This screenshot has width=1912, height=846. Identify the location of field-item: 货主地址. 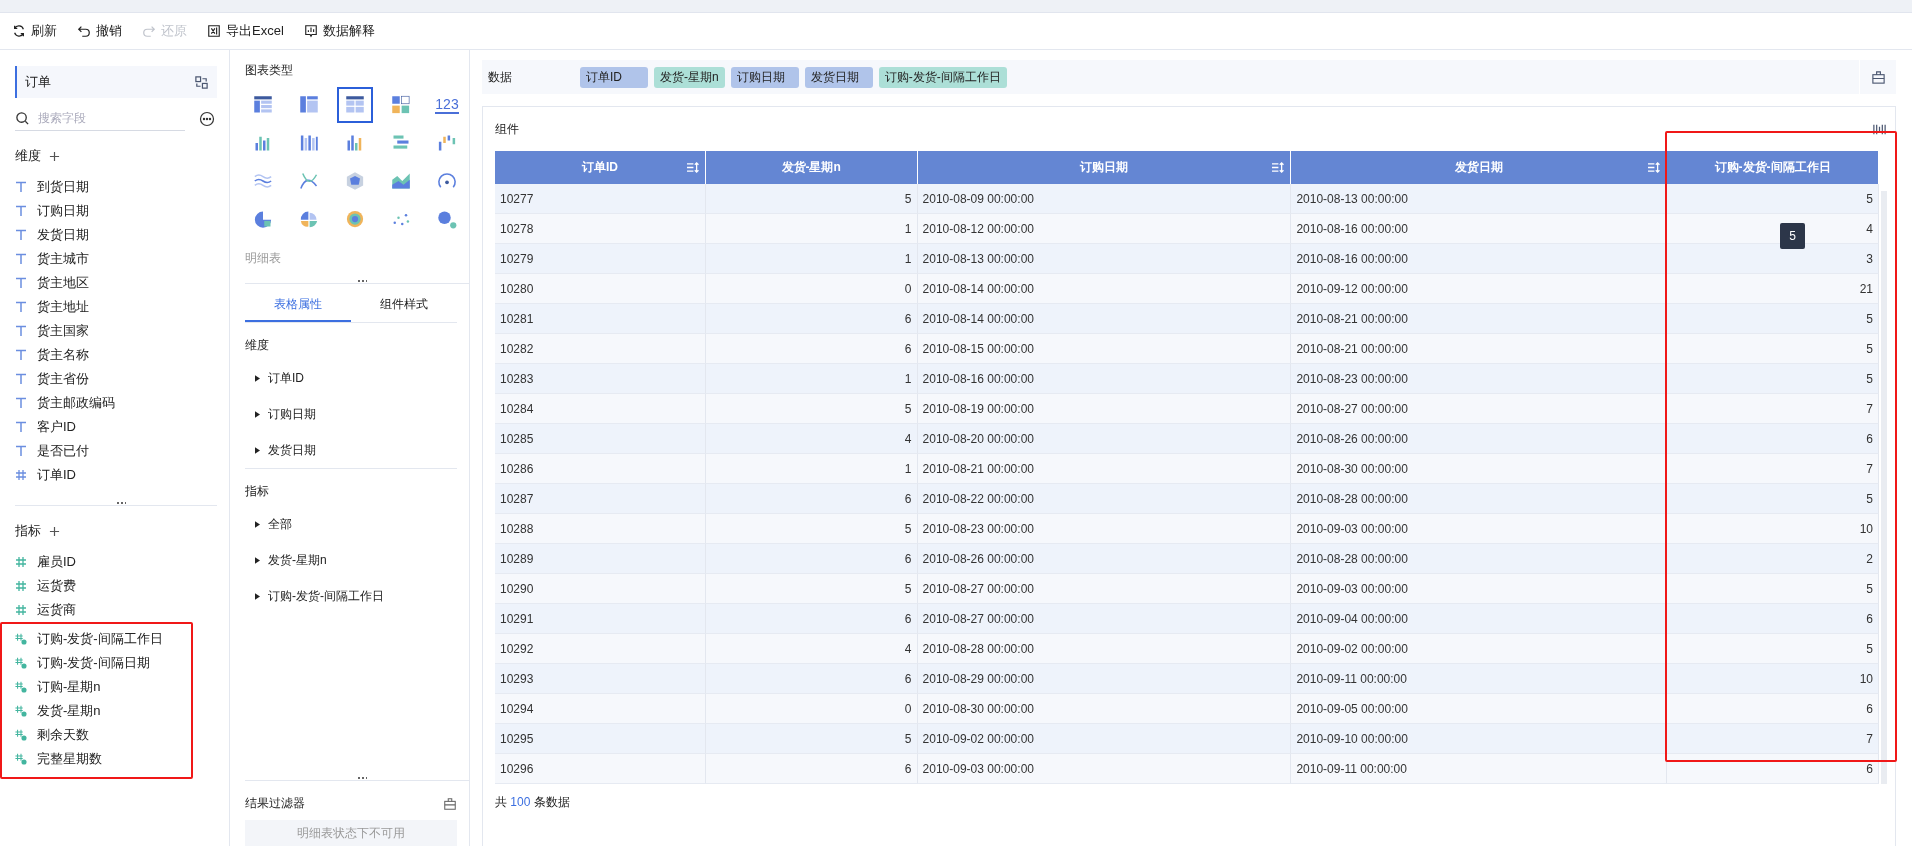
(116, 307).